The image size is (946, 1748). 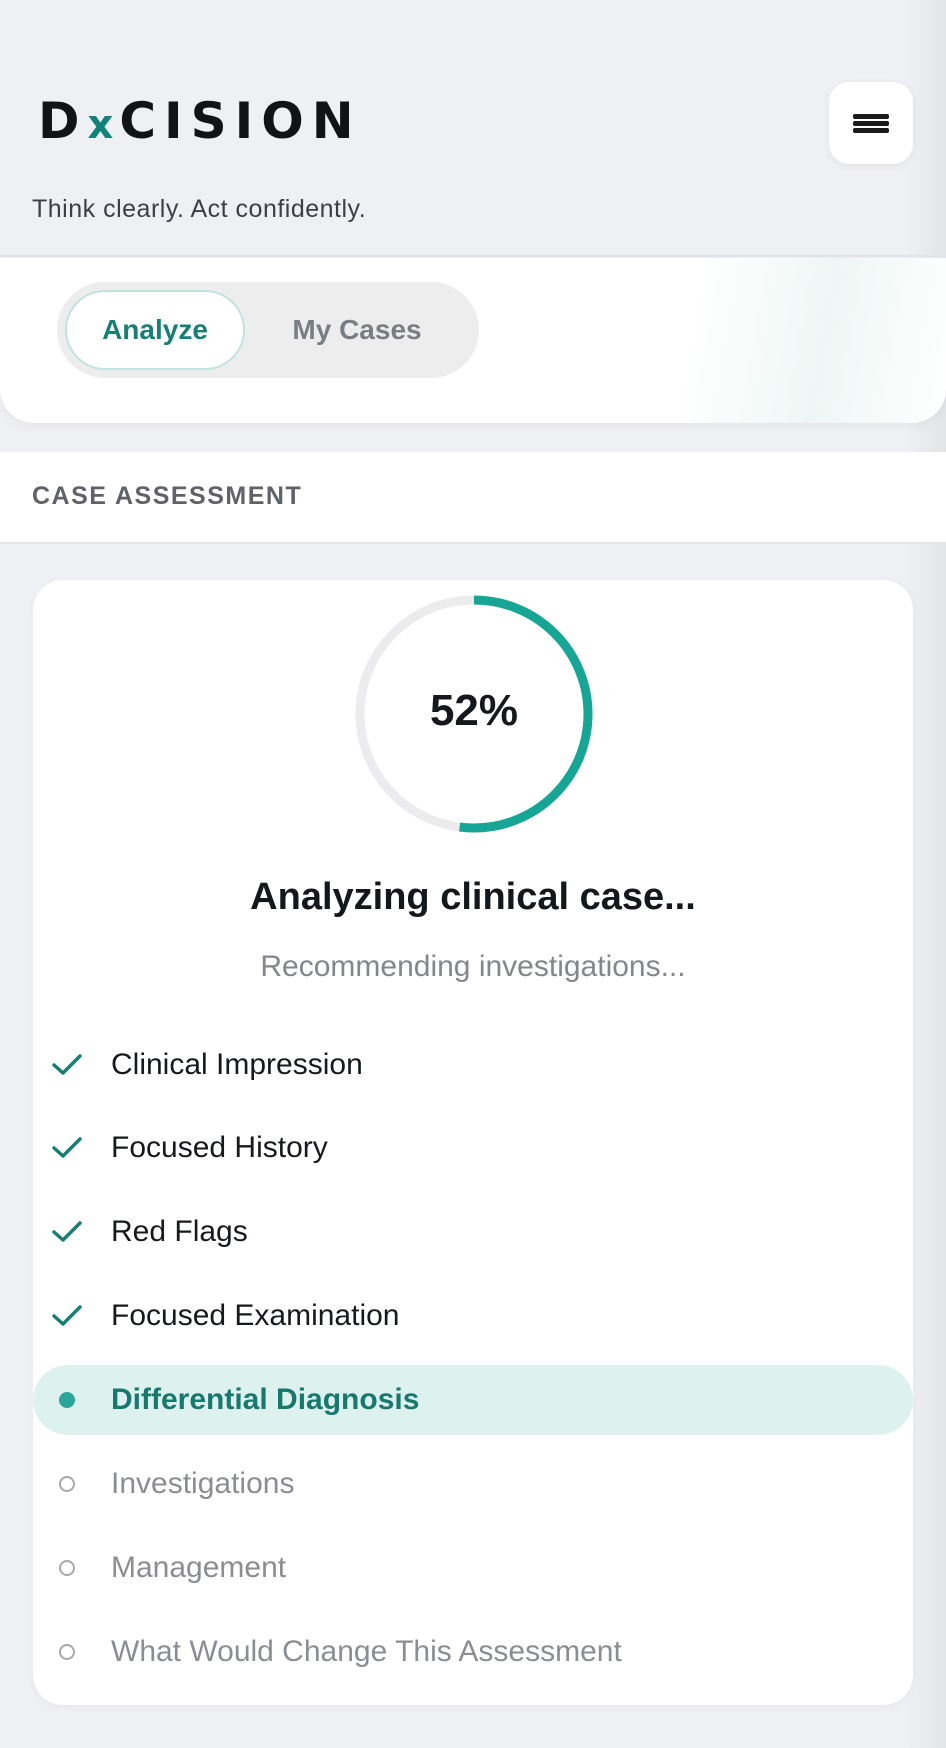 I want to click on step-label: Red Flags, so click(x=179, y=1231).